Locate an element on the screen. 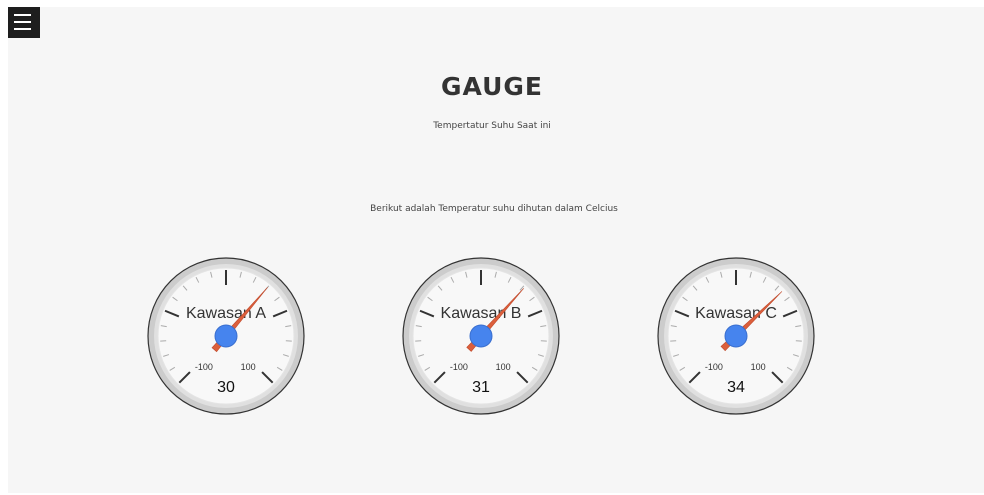  gauge-kawasan-a: -100 100 Kawasan A 30 is located at coordinates (226, 336).